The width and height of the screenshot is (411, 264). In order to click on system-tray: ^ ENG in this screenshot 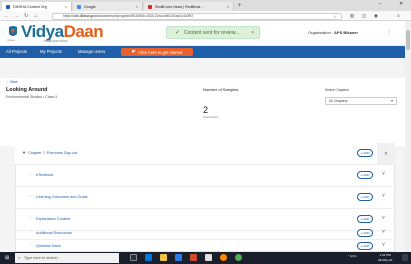, I will do `click(352, 256)`.